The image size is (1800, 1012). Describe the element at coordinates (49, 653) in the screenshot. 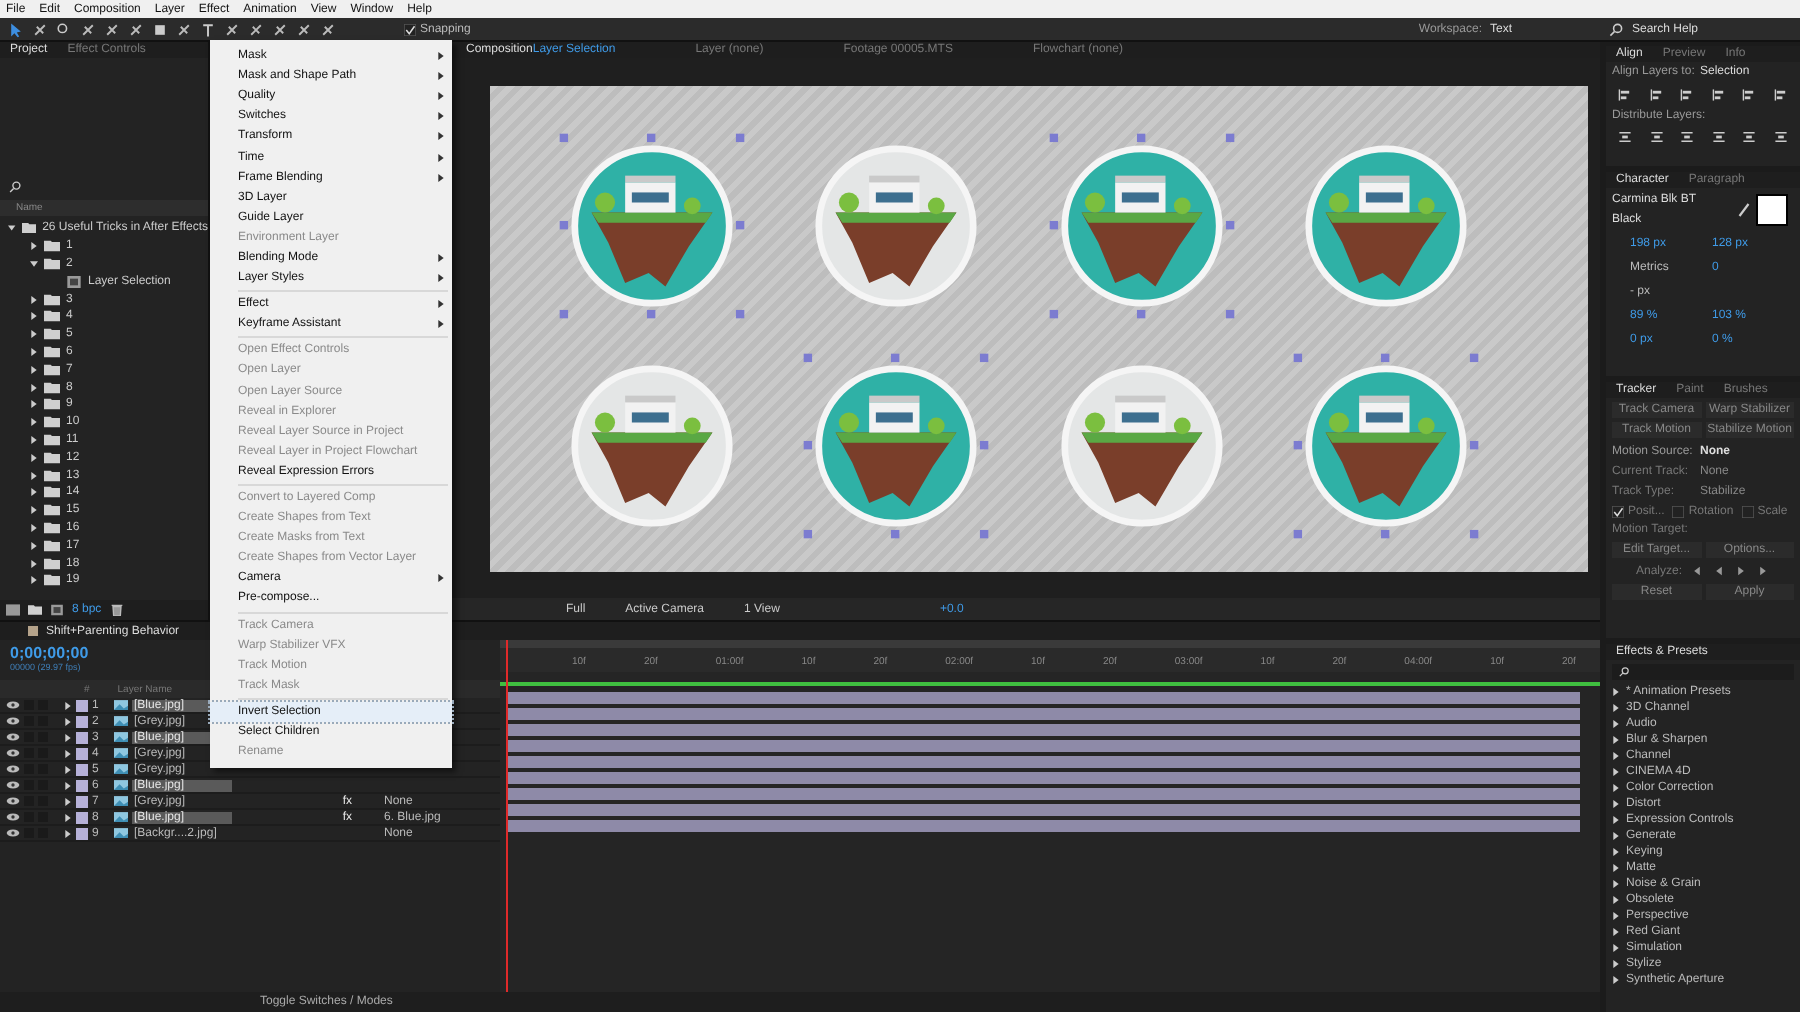

I see `current-time: 0;00;00;00` at that location.